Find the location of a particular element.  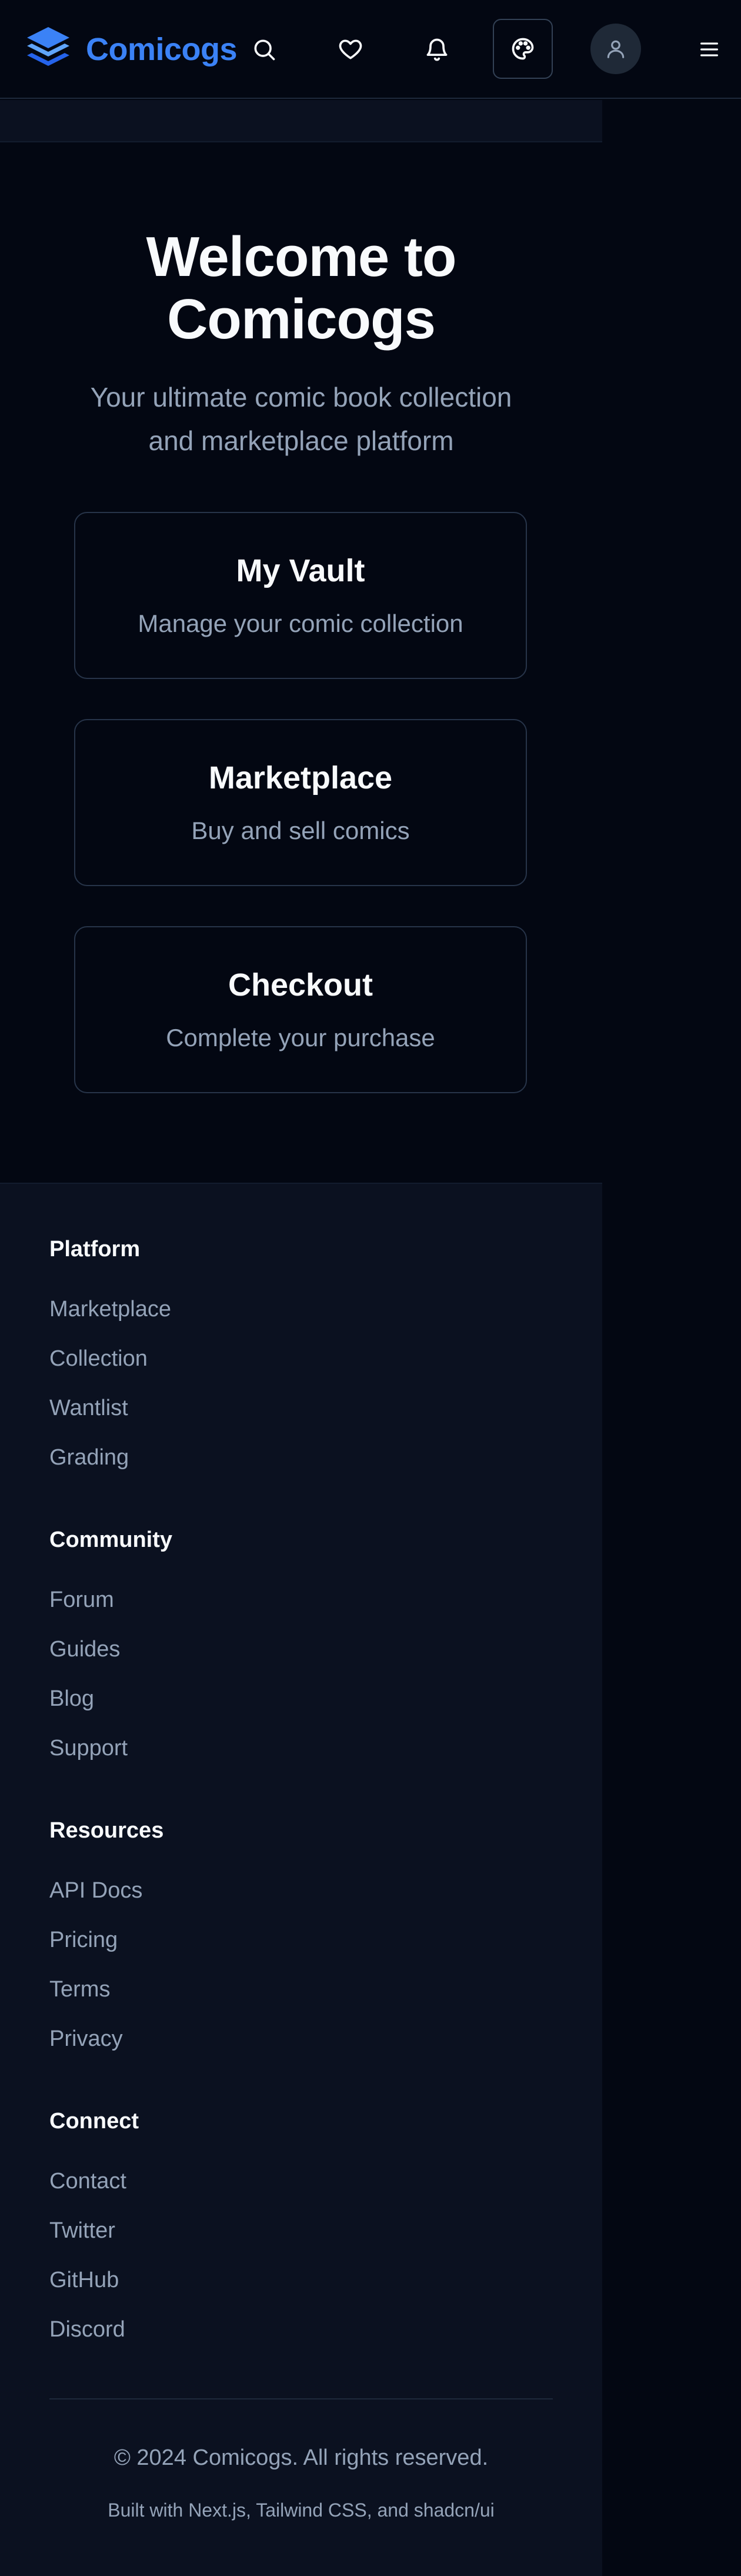

card-description: Complete your purchase is located at coordinates (300, 1037).